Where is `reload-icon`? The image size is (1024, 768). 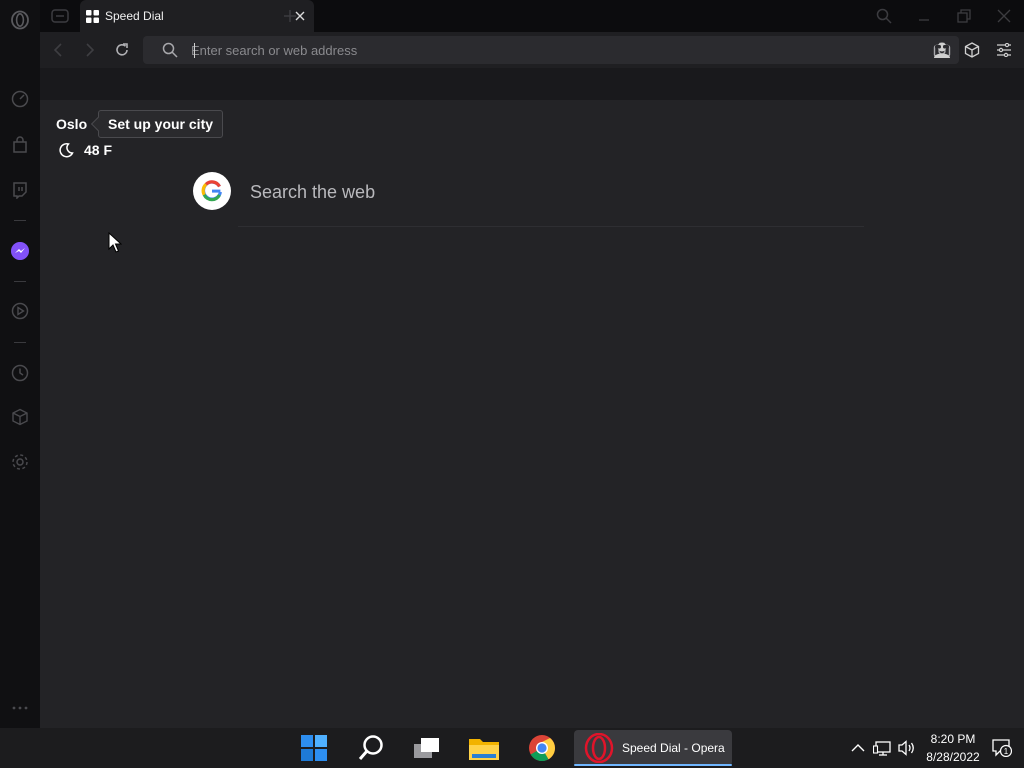 reload-icon is located at coordinates (122, 50).